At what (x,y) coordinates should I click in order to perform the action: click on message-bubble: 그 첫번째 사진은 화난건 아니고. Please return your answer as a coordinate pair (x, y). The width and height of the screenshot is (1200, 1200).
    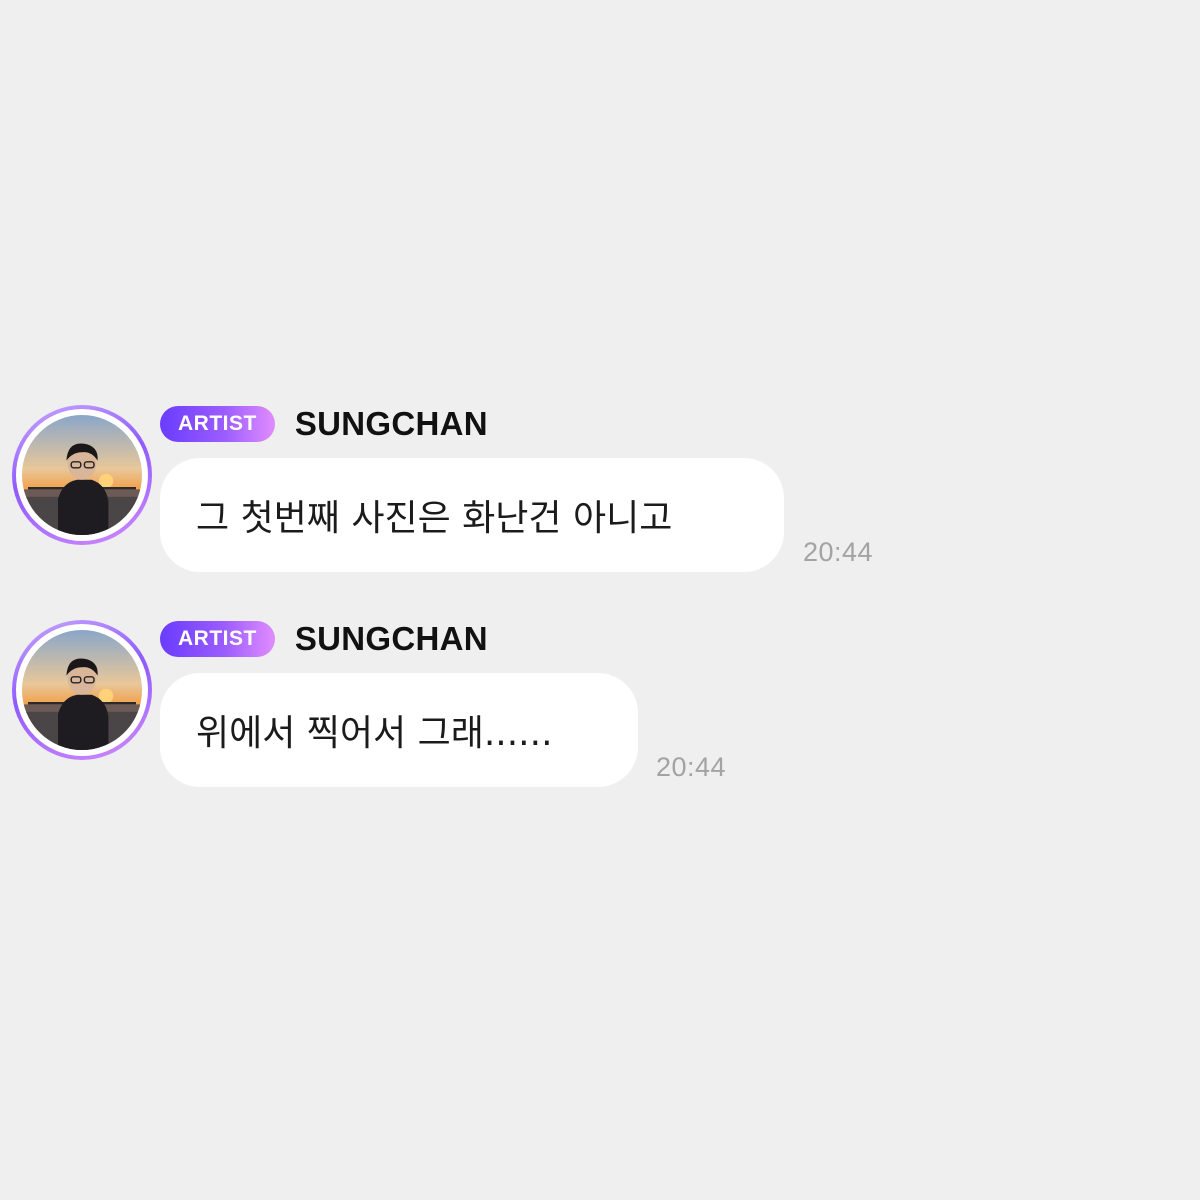
    Looking at the image, I should click on (472, 515).